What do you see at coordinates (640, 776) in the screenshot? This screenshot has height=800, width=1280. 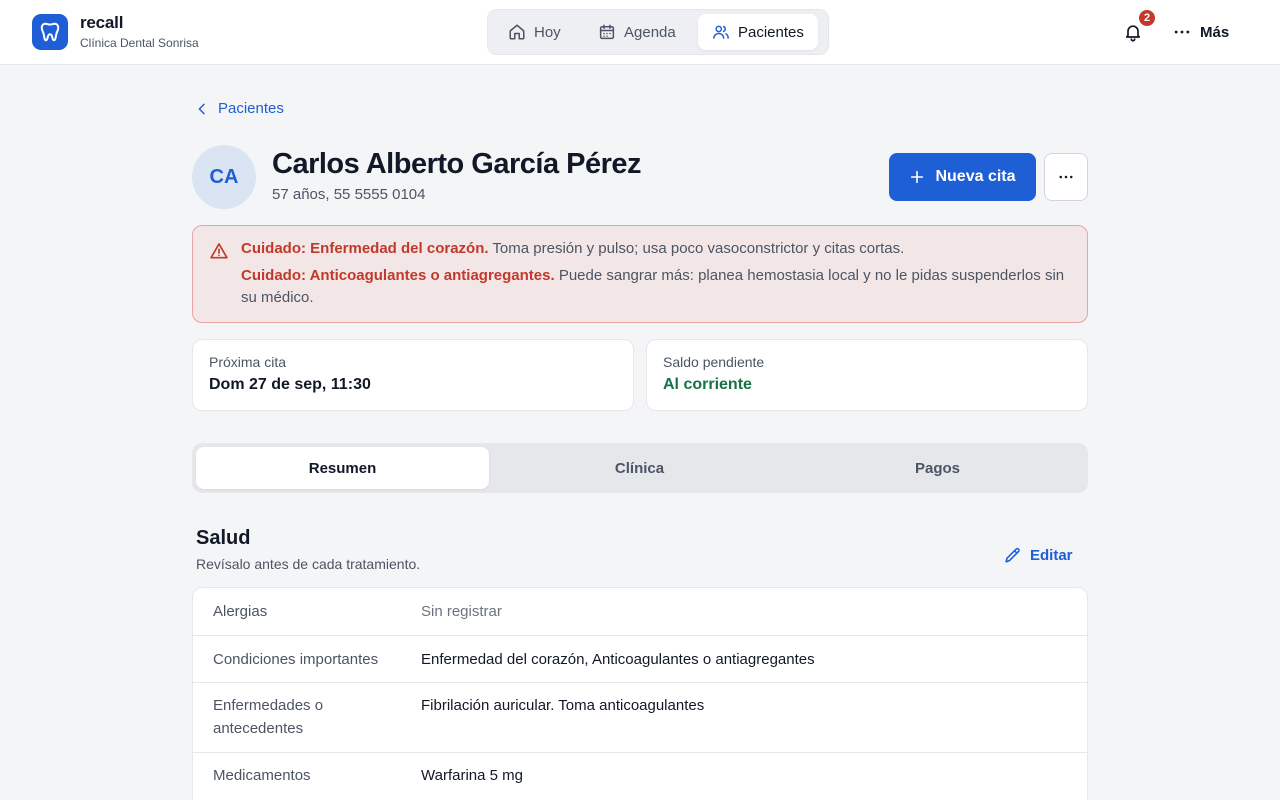 I see `table-row: Medicamentos Warfarina 5 mg` at bounding box center [640, 776].